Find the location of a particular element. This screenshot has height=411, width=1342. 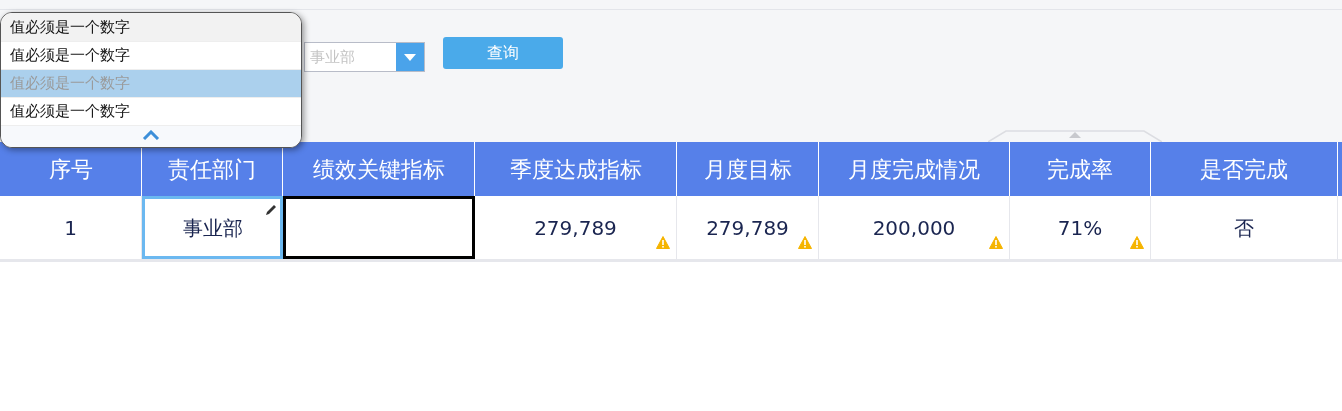

pencil-icon is located at coordinates (271, 210).